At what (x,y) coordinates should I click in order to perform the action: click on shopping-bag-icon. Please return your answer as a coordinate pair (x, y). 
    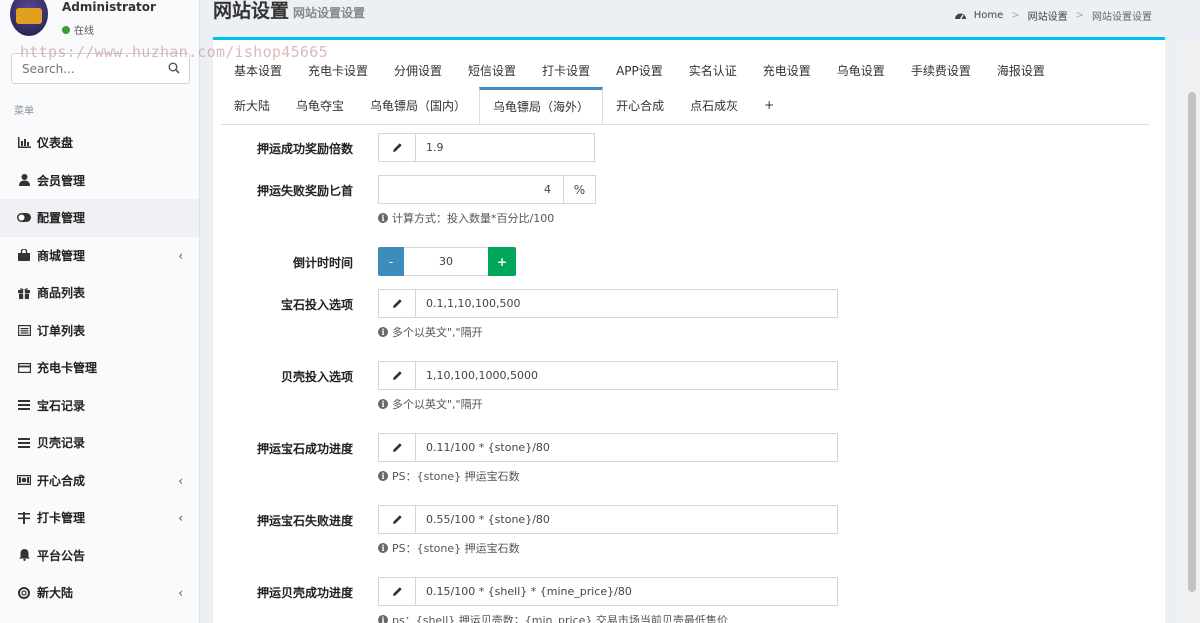
    Looking at the image, I should click on (24, 255).